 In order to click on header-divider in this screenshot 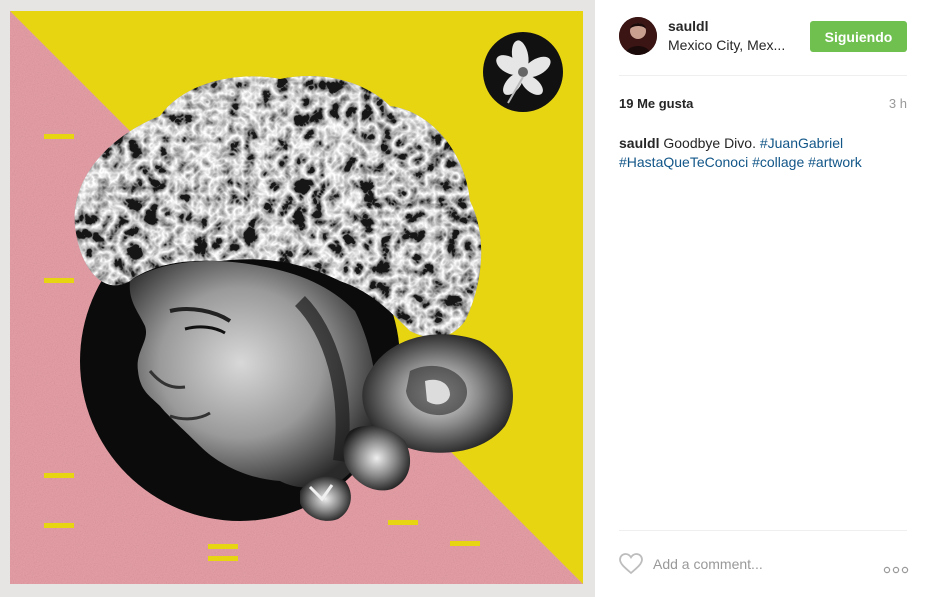, I will do `click(763, 75)`.